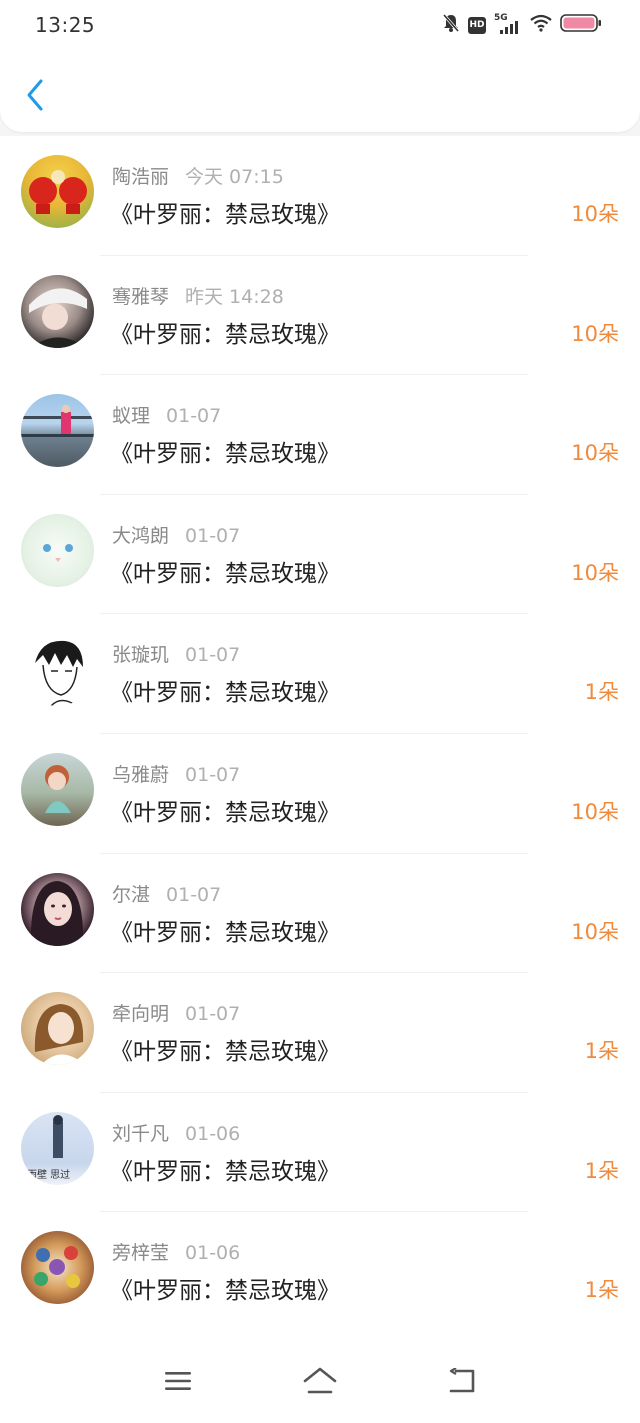  I want to click on sender-line: 刘千凡 01-06, so click(176, 1132).